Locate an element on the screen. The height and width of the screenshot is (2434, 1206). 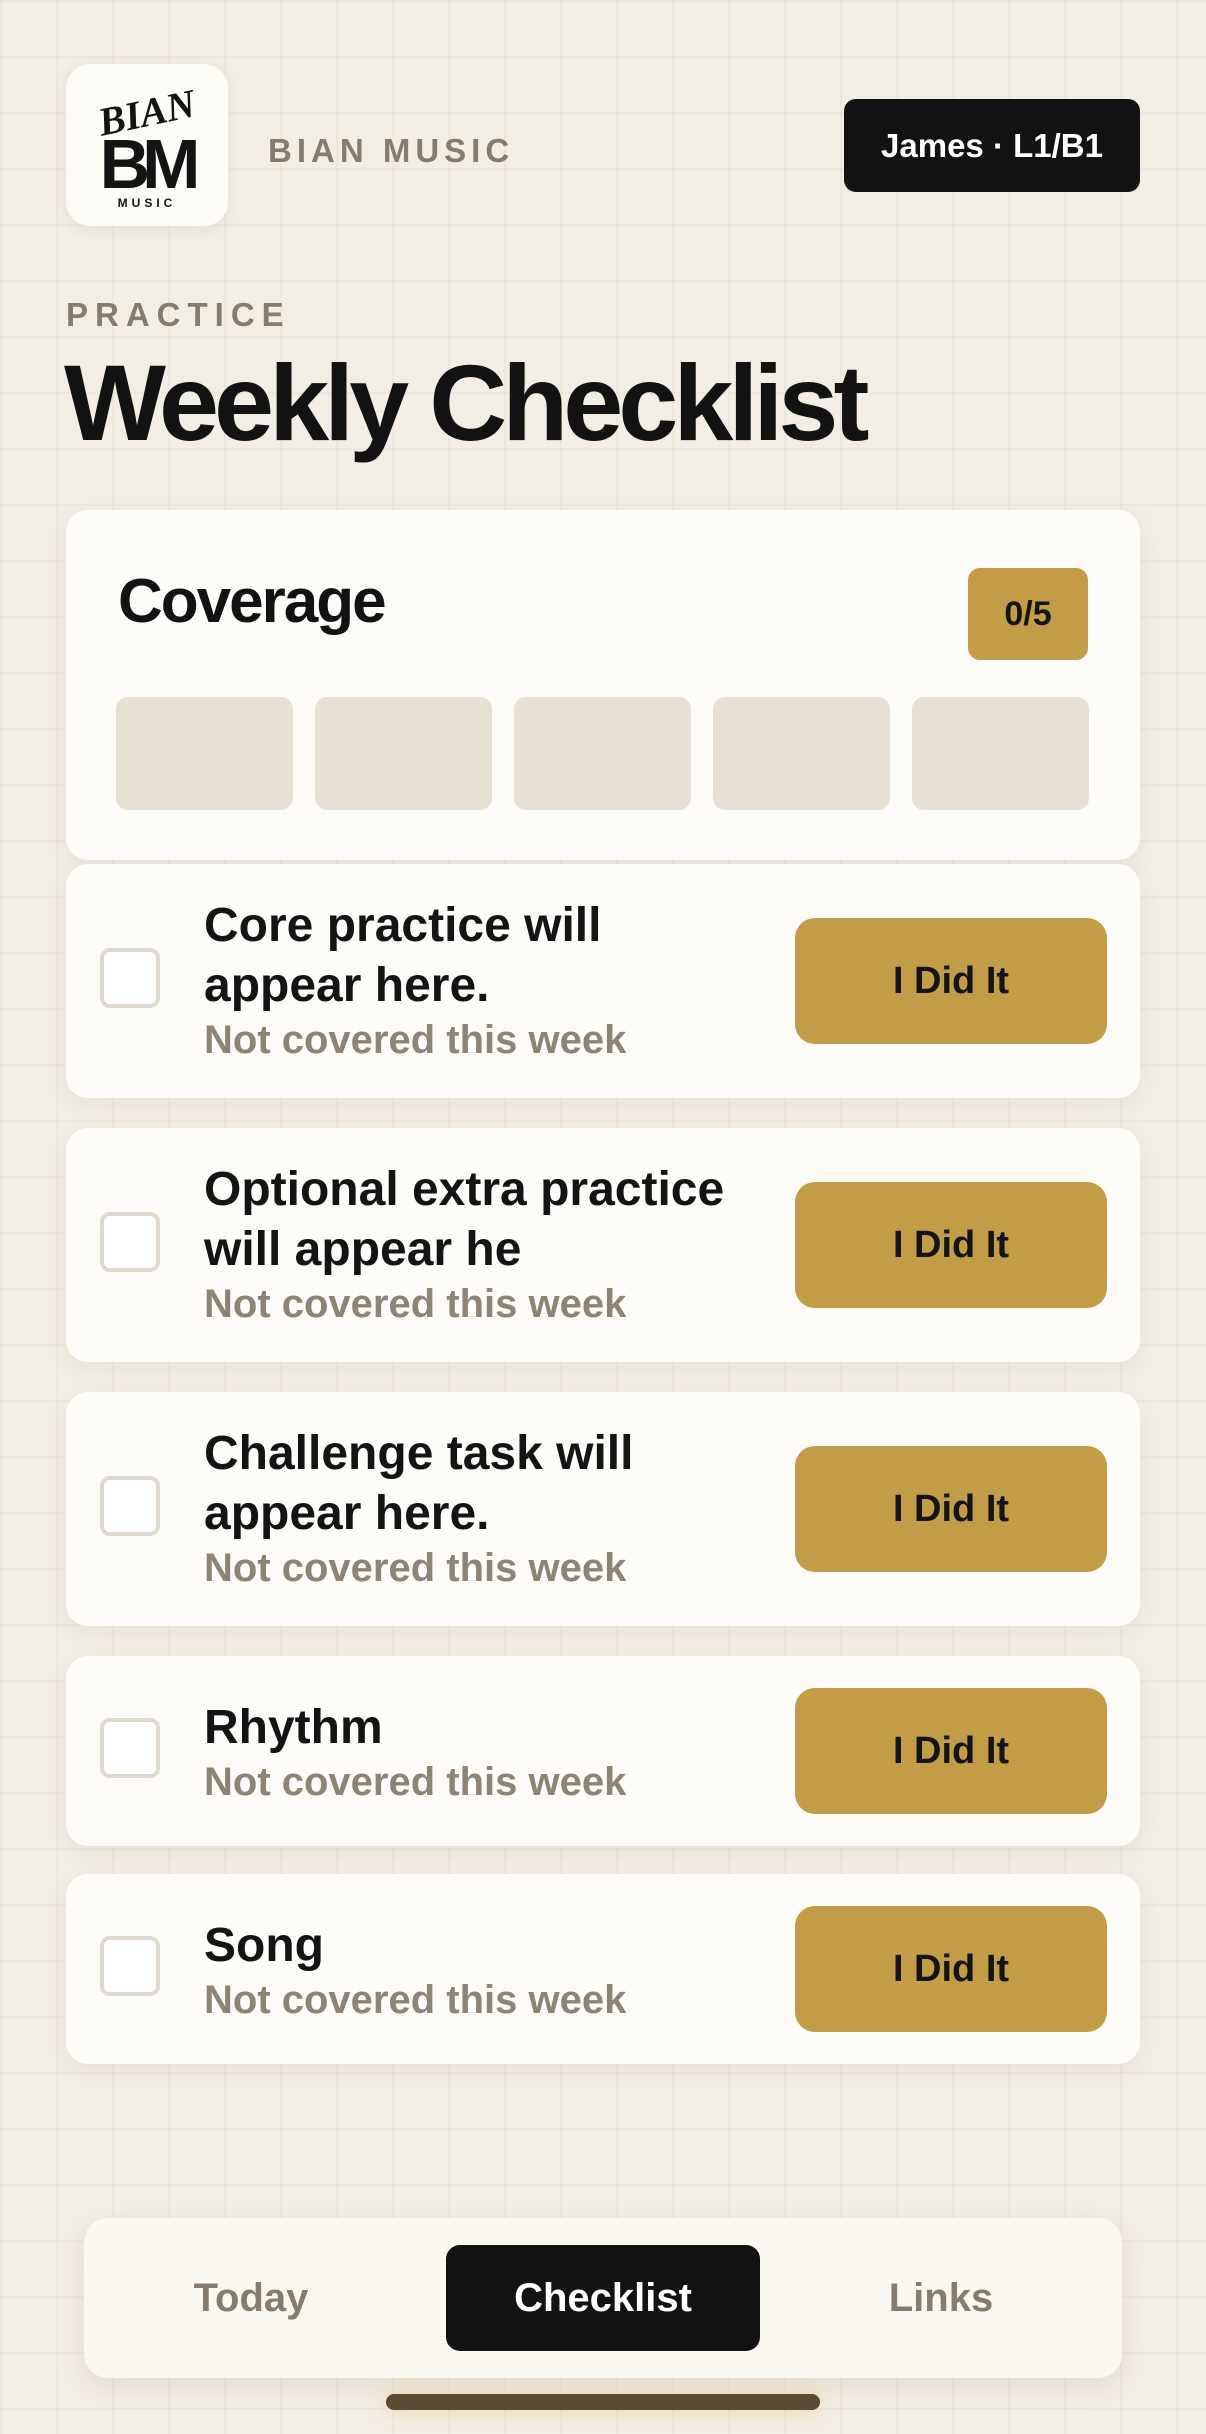
brand-logo: BIAN BM MUSIC is located at coordinates (147, 145).